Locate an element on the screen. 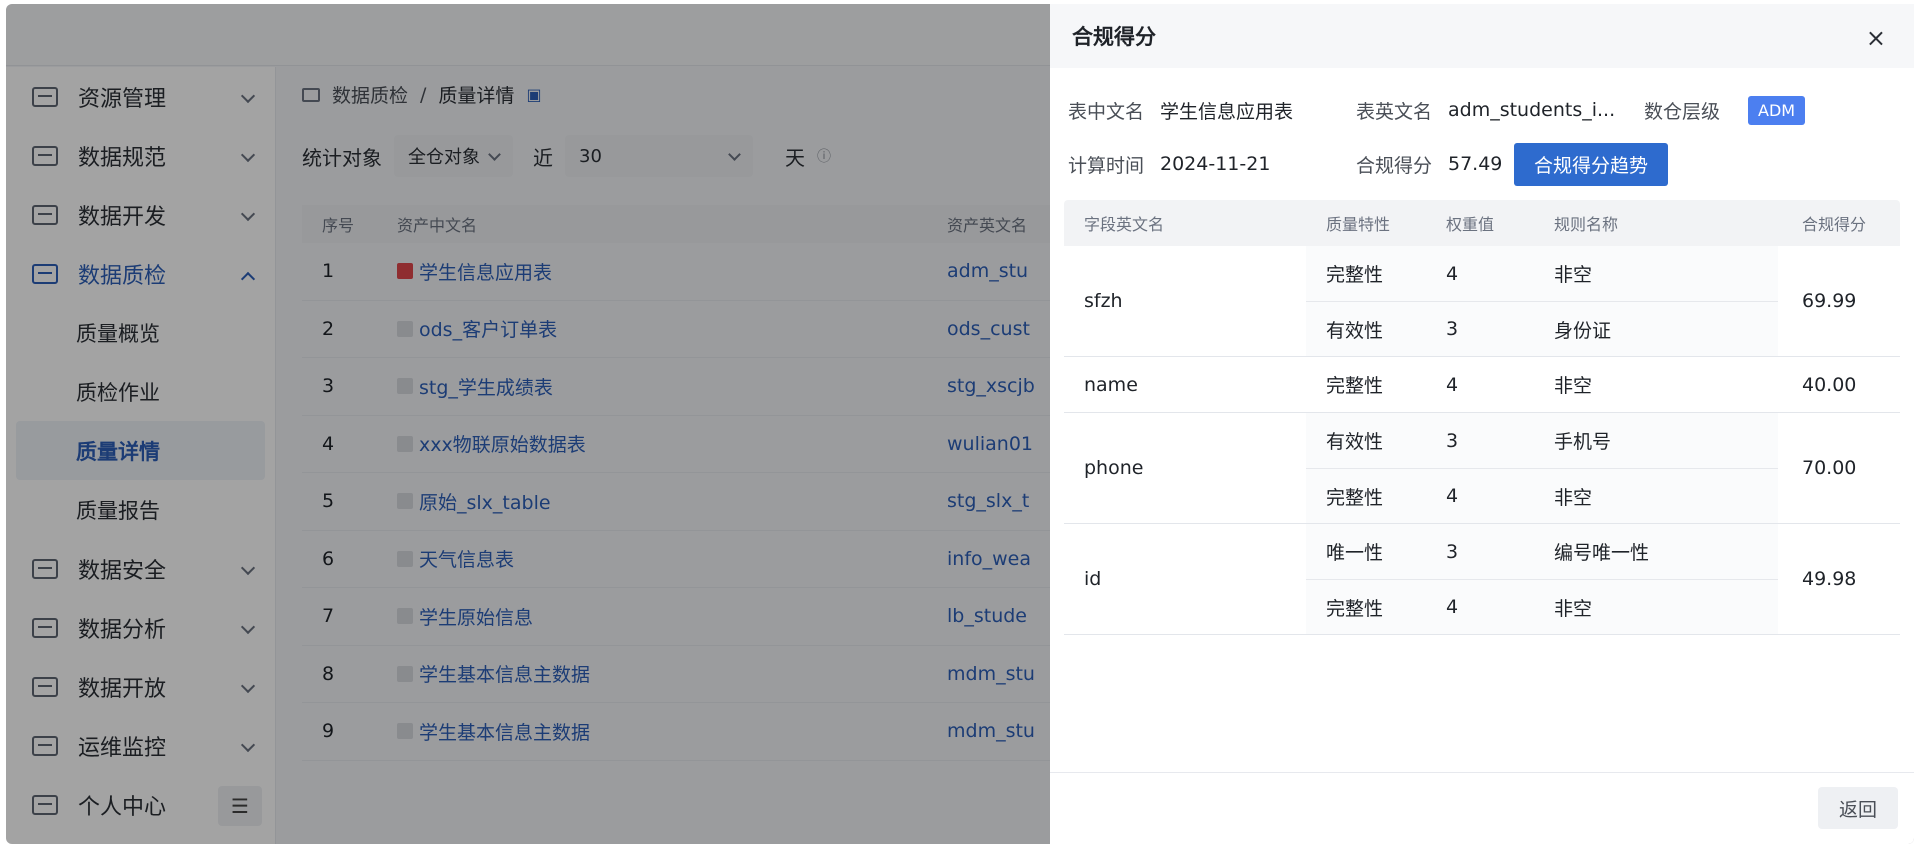  column-header-rule: 规则名称 is located at coordinates (1586, 224).